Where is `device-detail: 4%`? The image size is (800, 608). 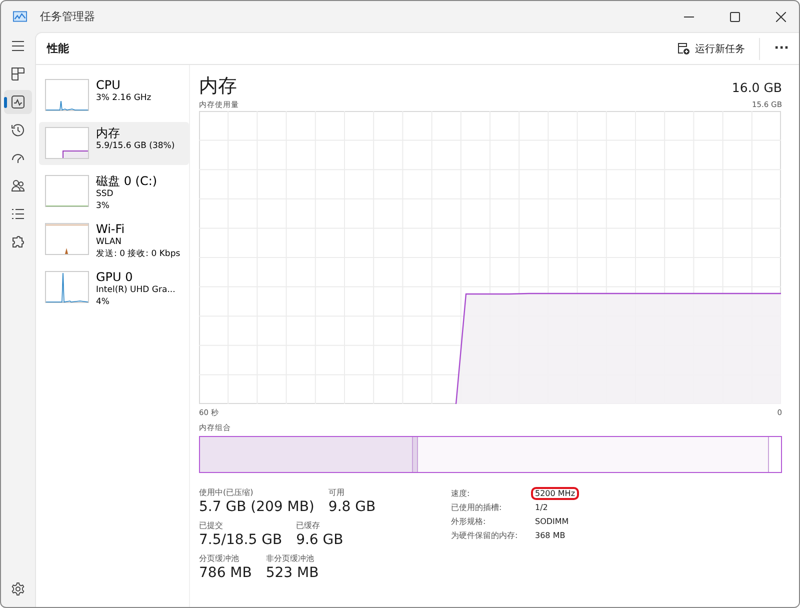 device-detail: 4% is located at coordinates (103, 302).